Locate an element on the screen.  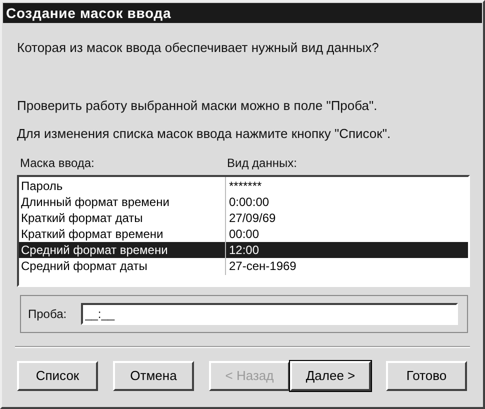
data-sample: 00:00 is located at coordinates (244, 234).